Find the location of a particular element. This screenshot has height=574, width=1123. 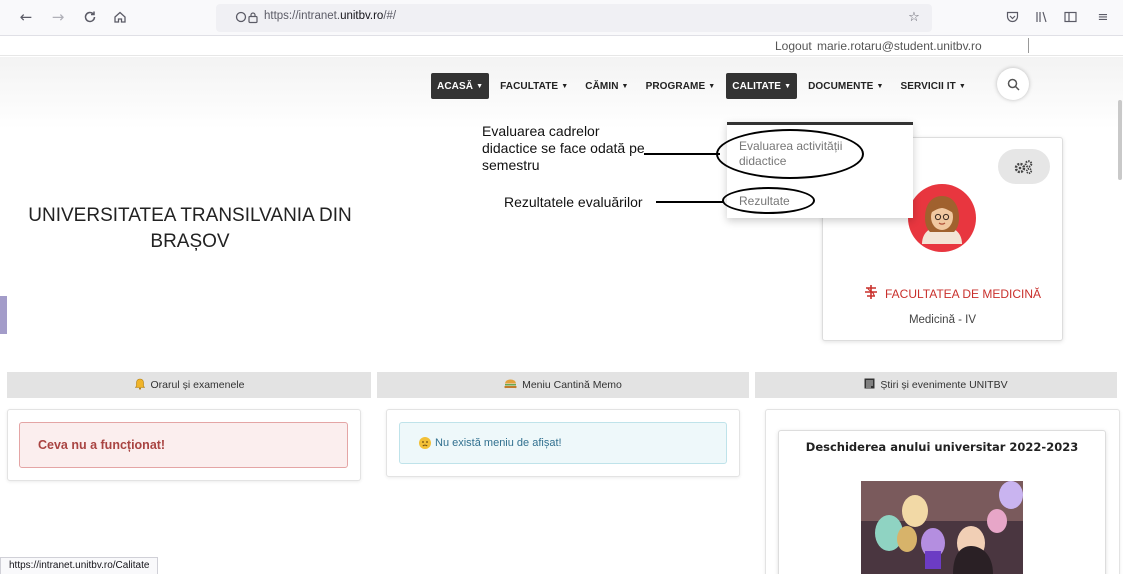

news-photo-illustration is located at coordinates (942, 527).